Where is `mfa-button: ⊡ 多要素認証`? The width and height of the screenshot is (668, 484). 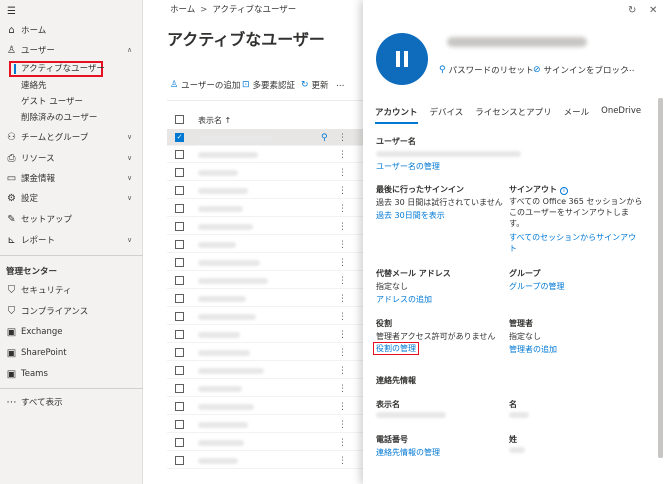
mfa-button: ⊡ 多要素認証 is located at coordinates (268, 85).